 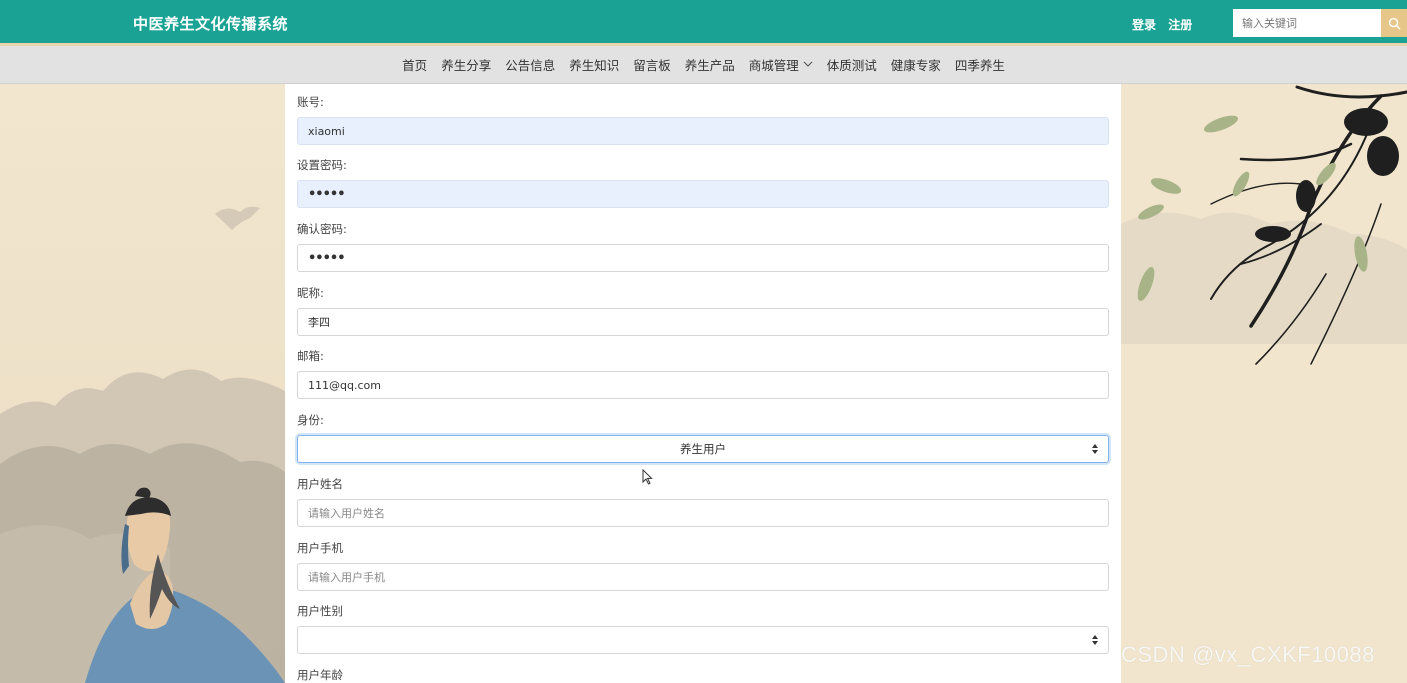 What do you see at coordinates (703, 23) in the screenshot?
I see `top-header: 中医养生文化传播系统 登录 注册` at bounding box center [703, 23].